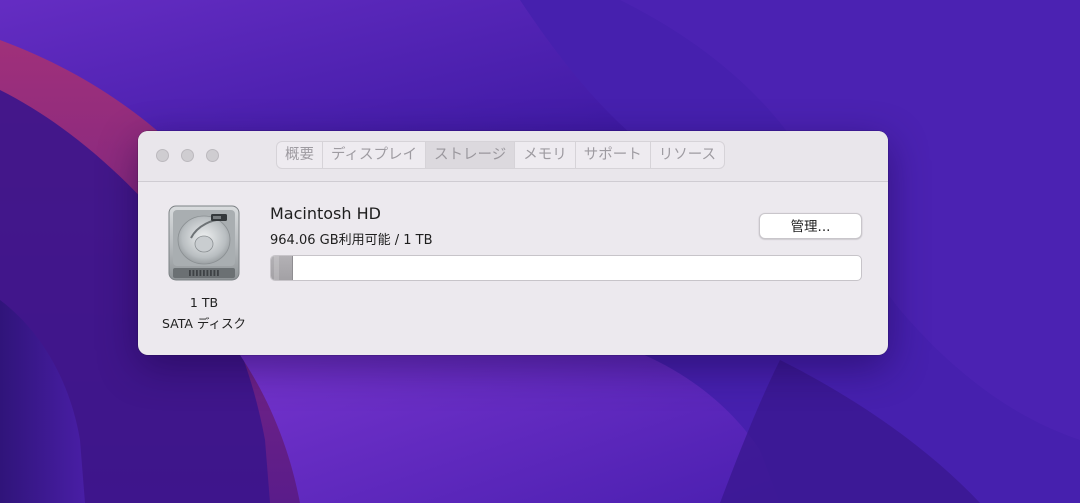  Describe the element at coordinates (325, 213) in the screenshot. I see `volume-name: Macintosh HD` at that location.